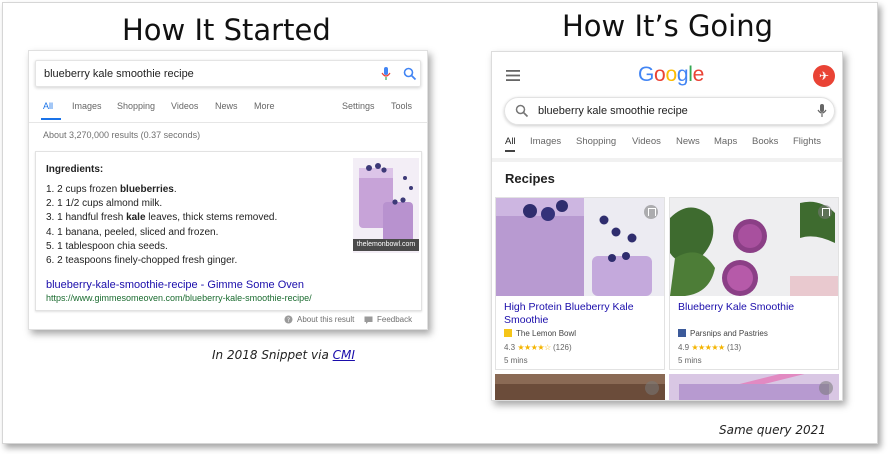  Describe the element at coordinates (807, 141) in the screenshot. I see `new-tab-flights: Flights` at that location.